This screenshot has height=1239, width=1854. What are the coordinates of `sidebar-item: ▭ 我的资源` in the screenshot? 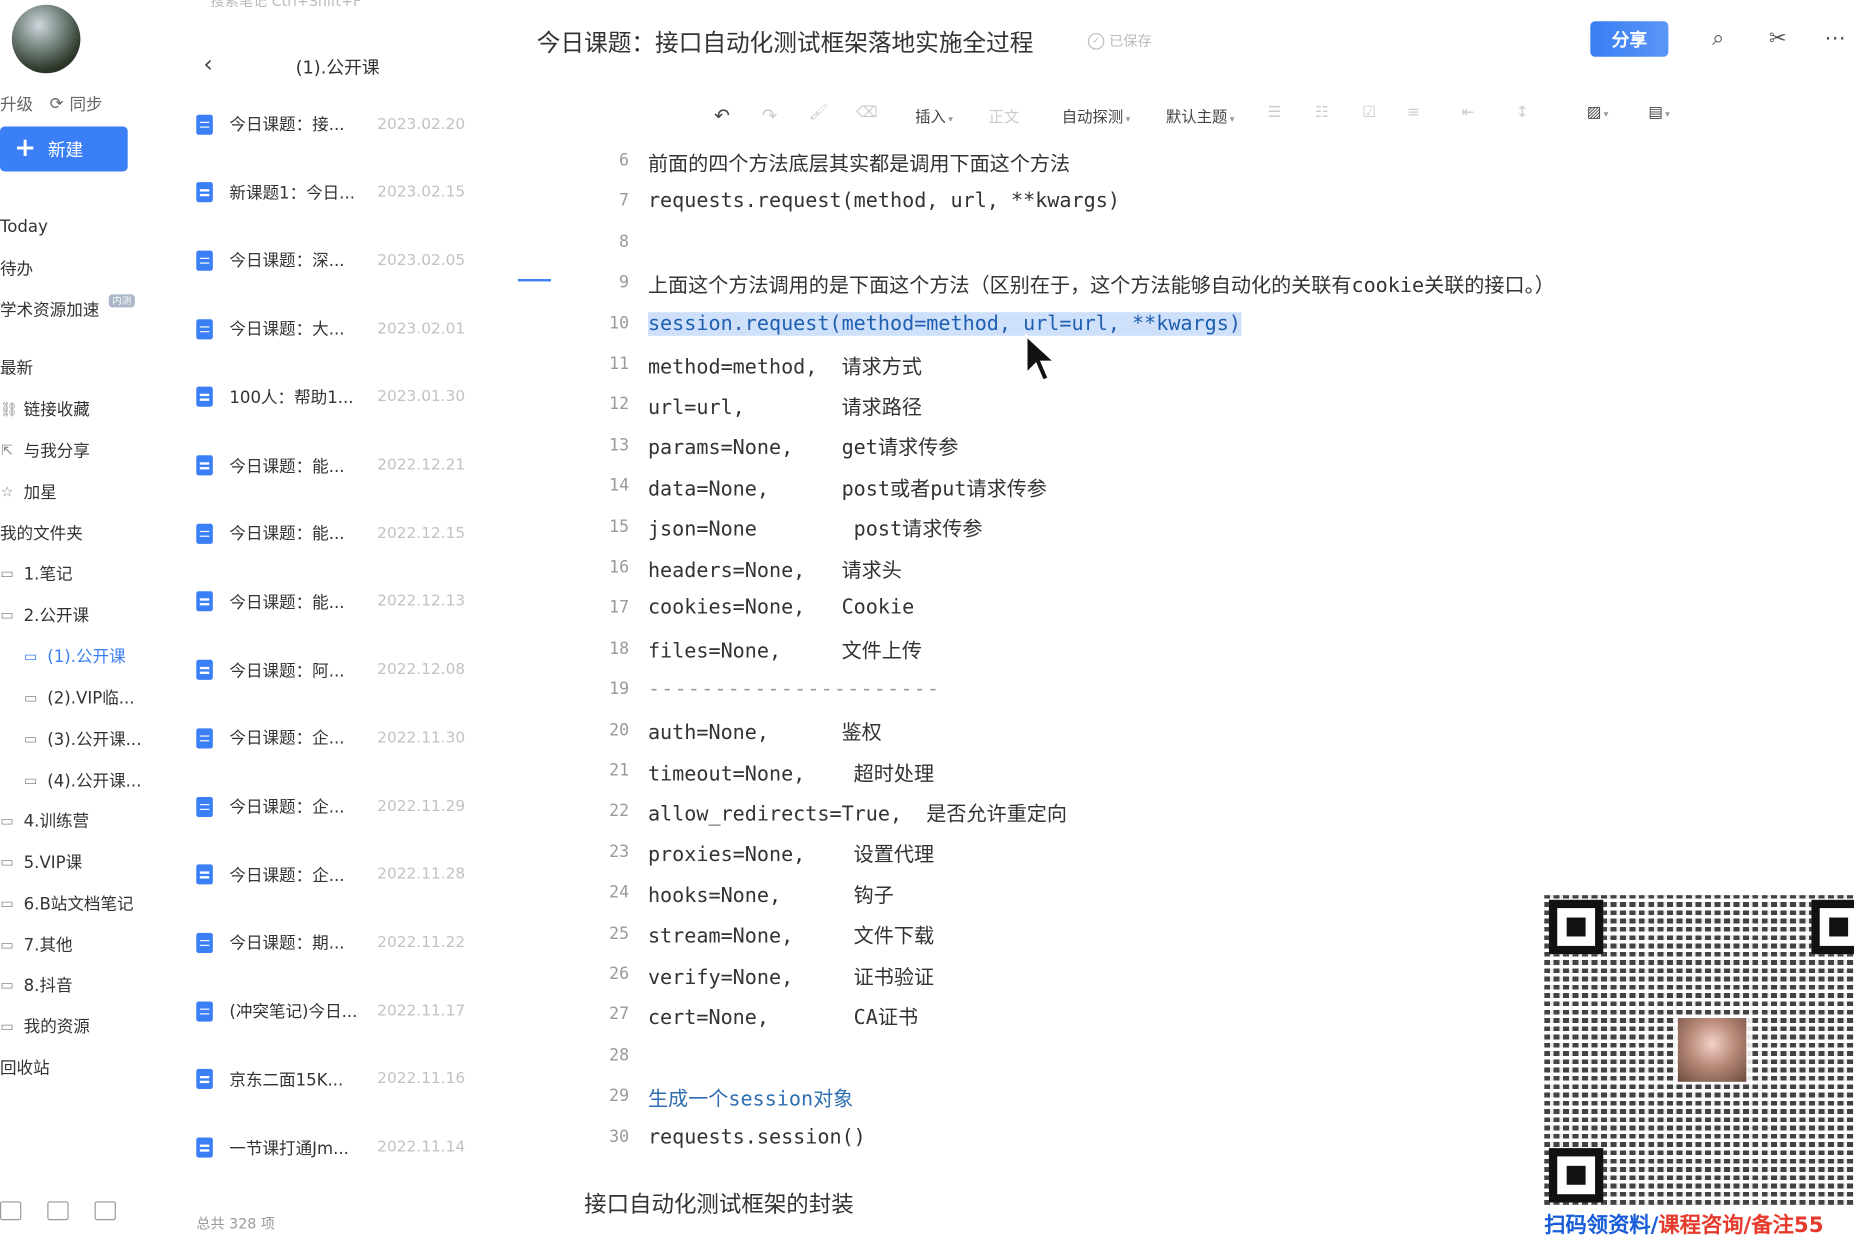 It's located at (44, 1026).